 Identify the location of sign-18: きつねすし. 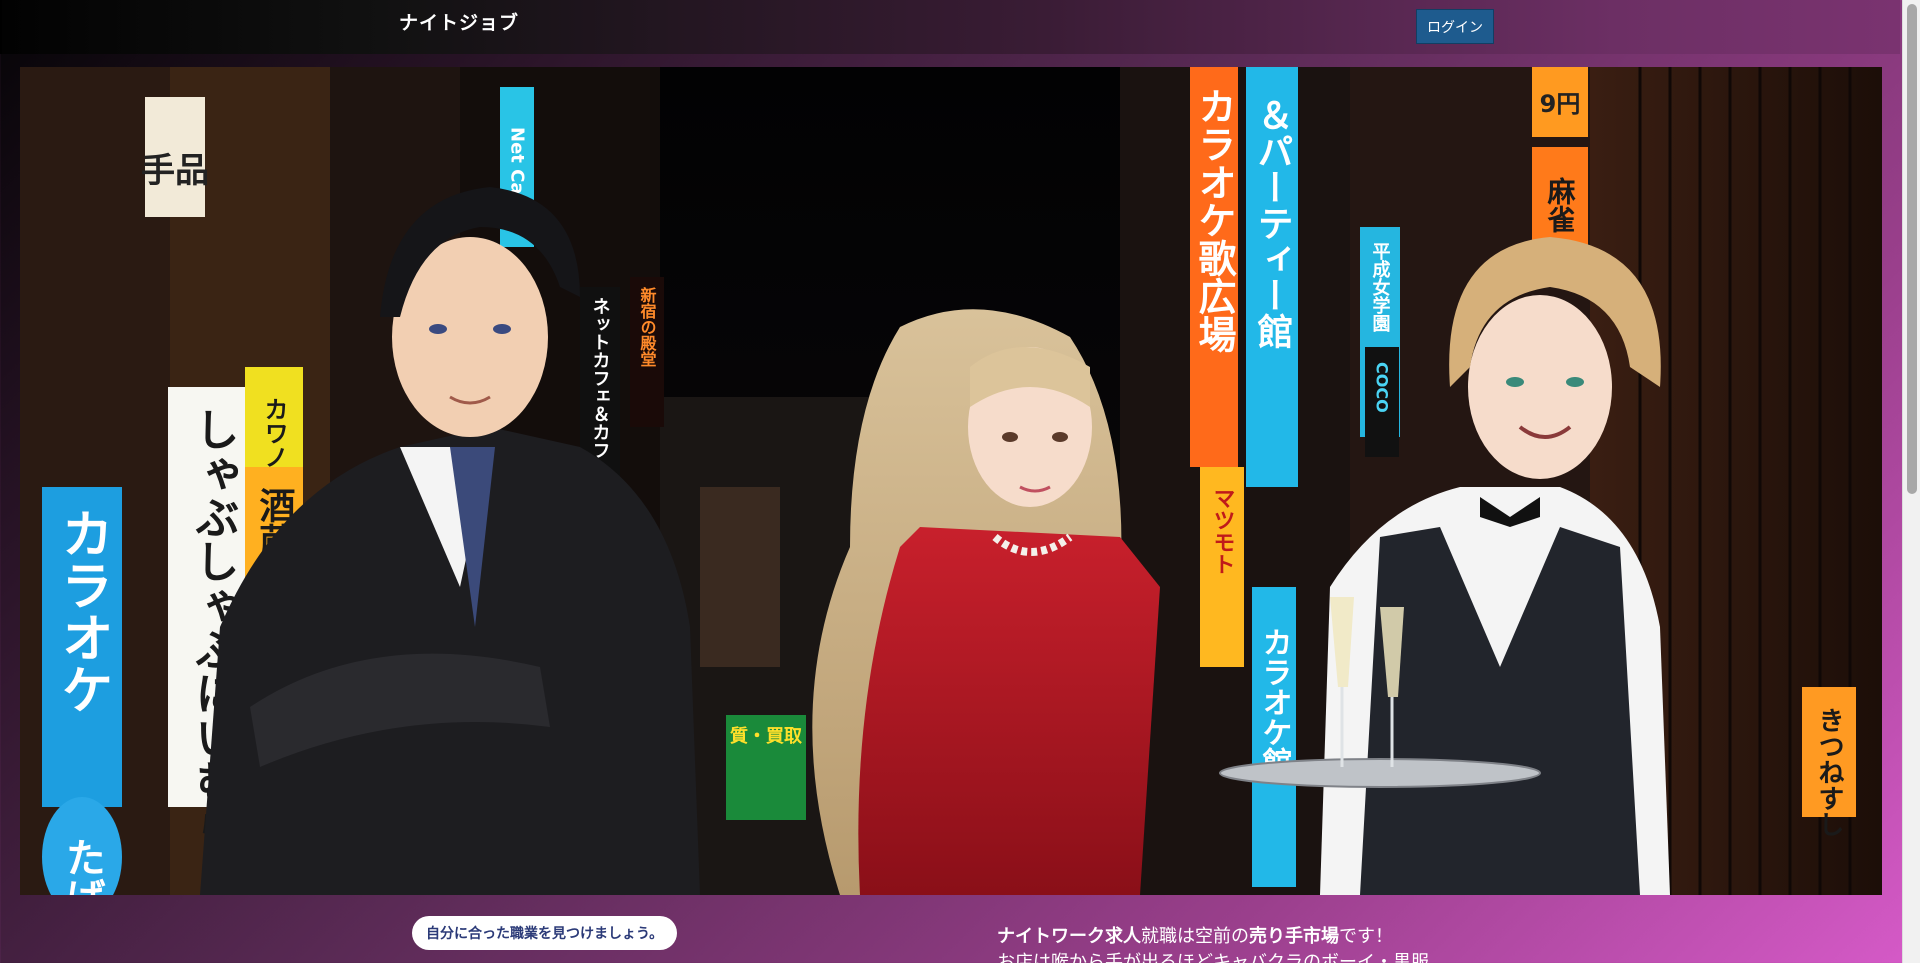
(1829, 772).